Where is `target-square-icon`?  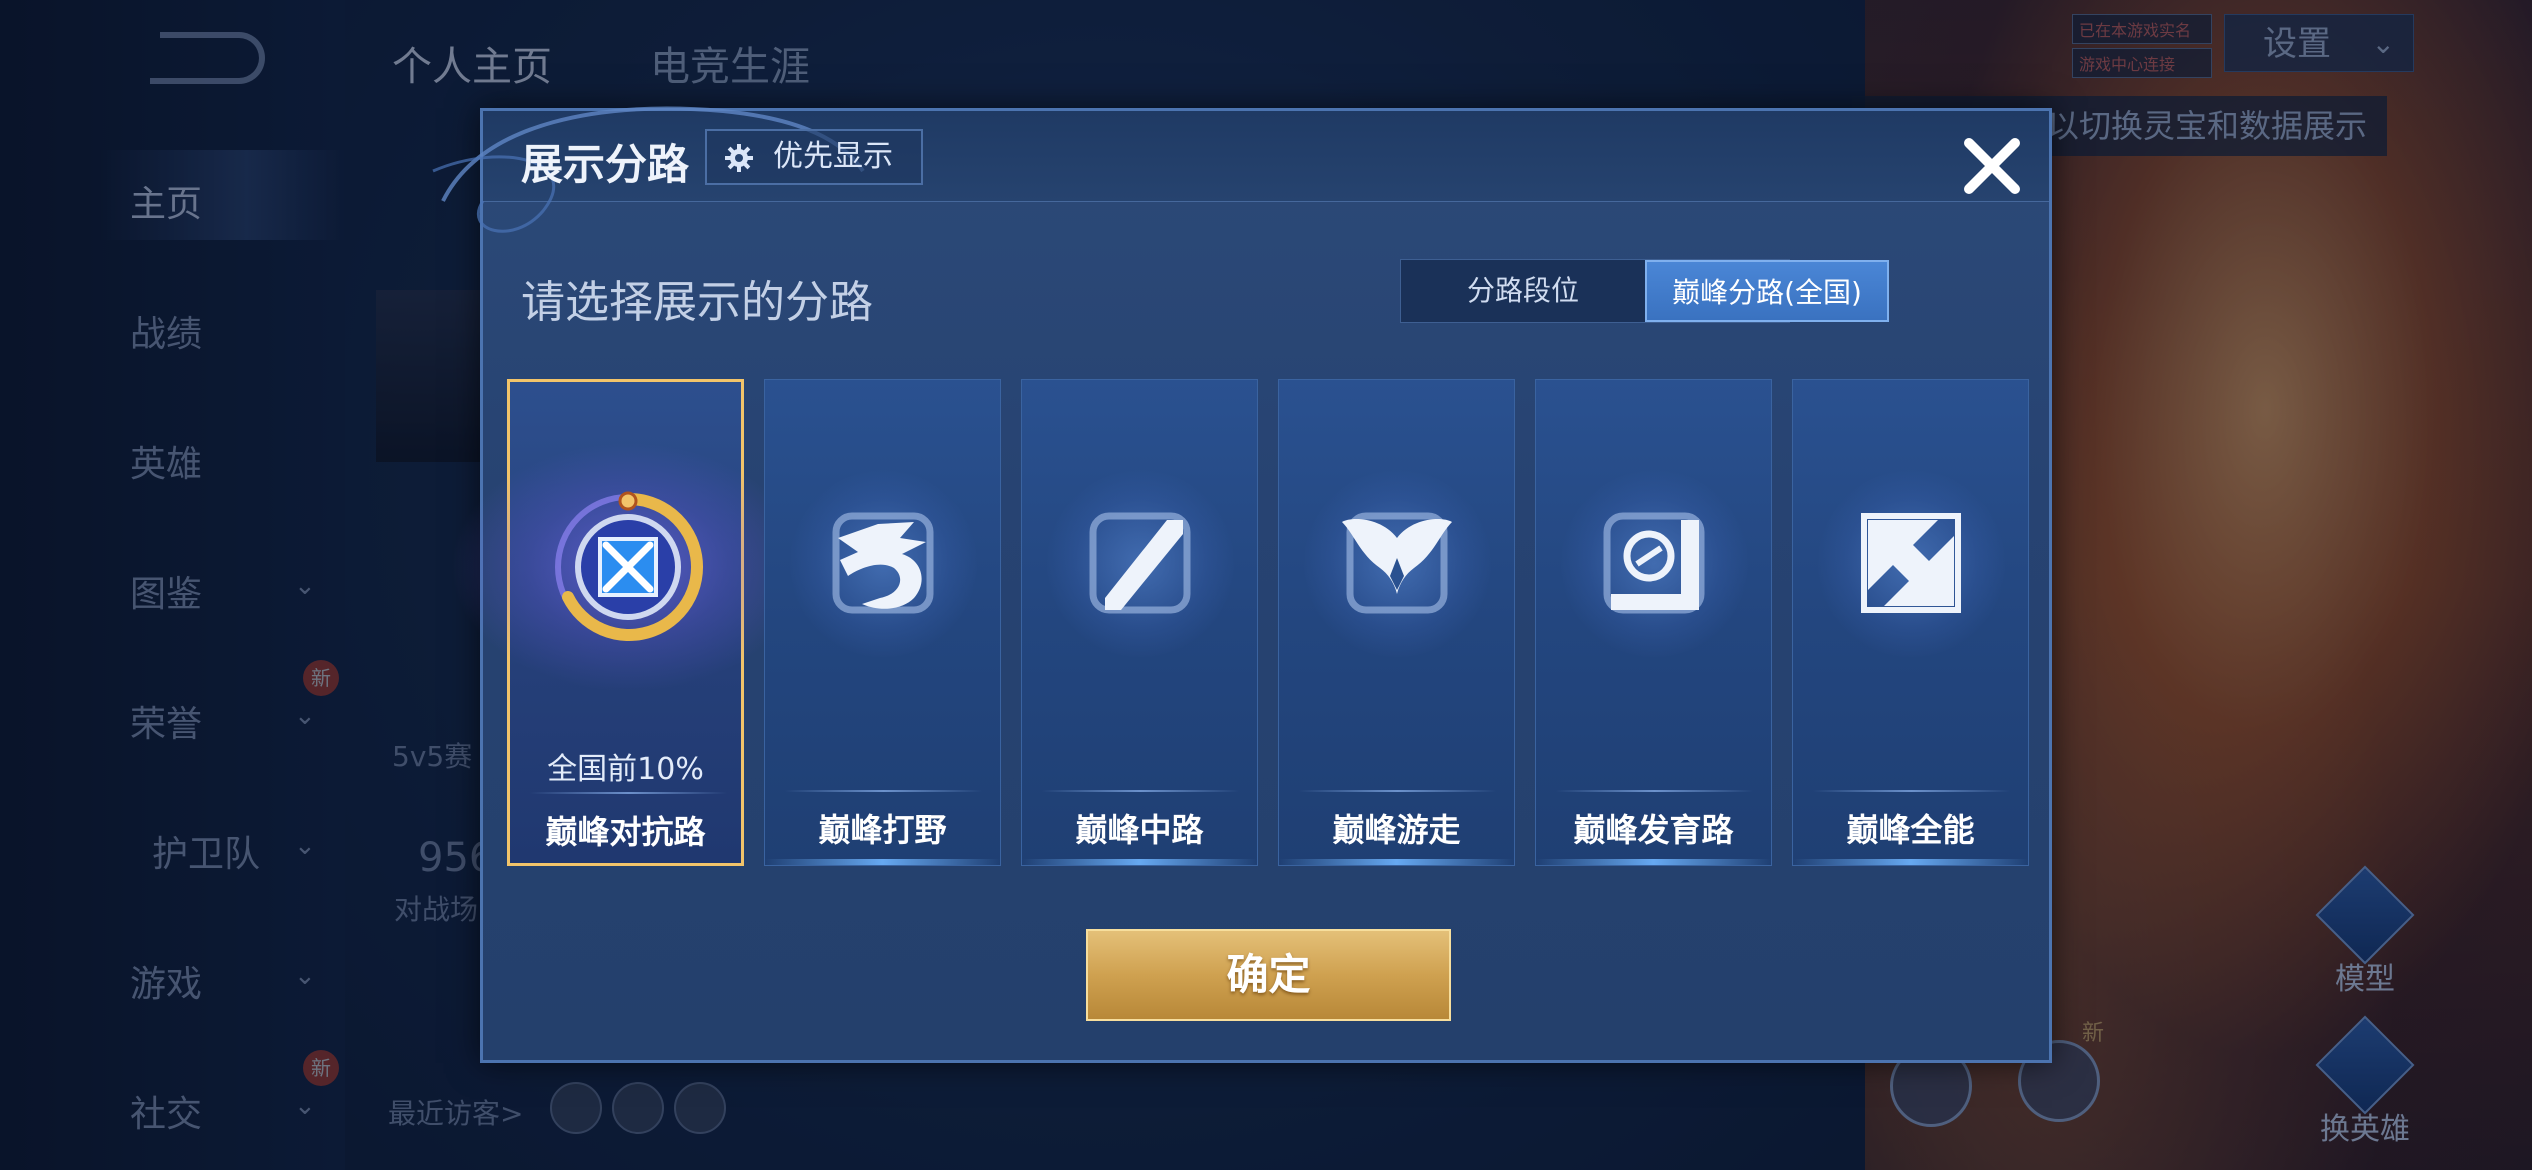
target-square-icon is located at coordinates (1654, 563).